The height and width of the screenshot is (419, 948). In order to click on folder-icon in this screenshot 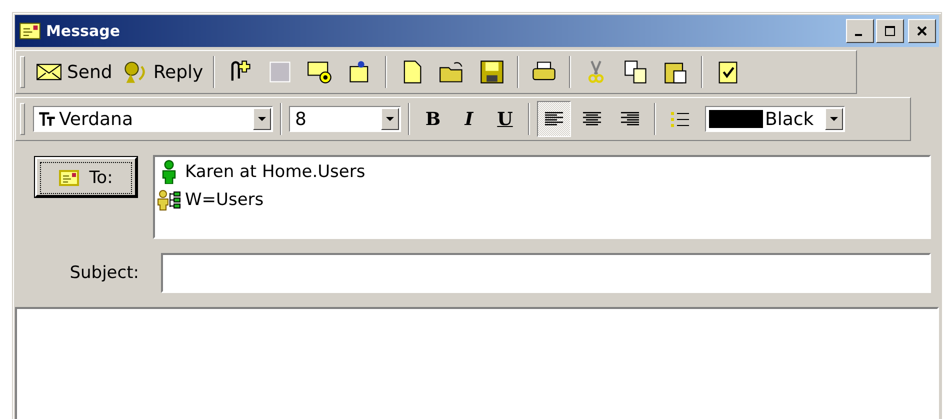, I will do `click(452, 72)`.